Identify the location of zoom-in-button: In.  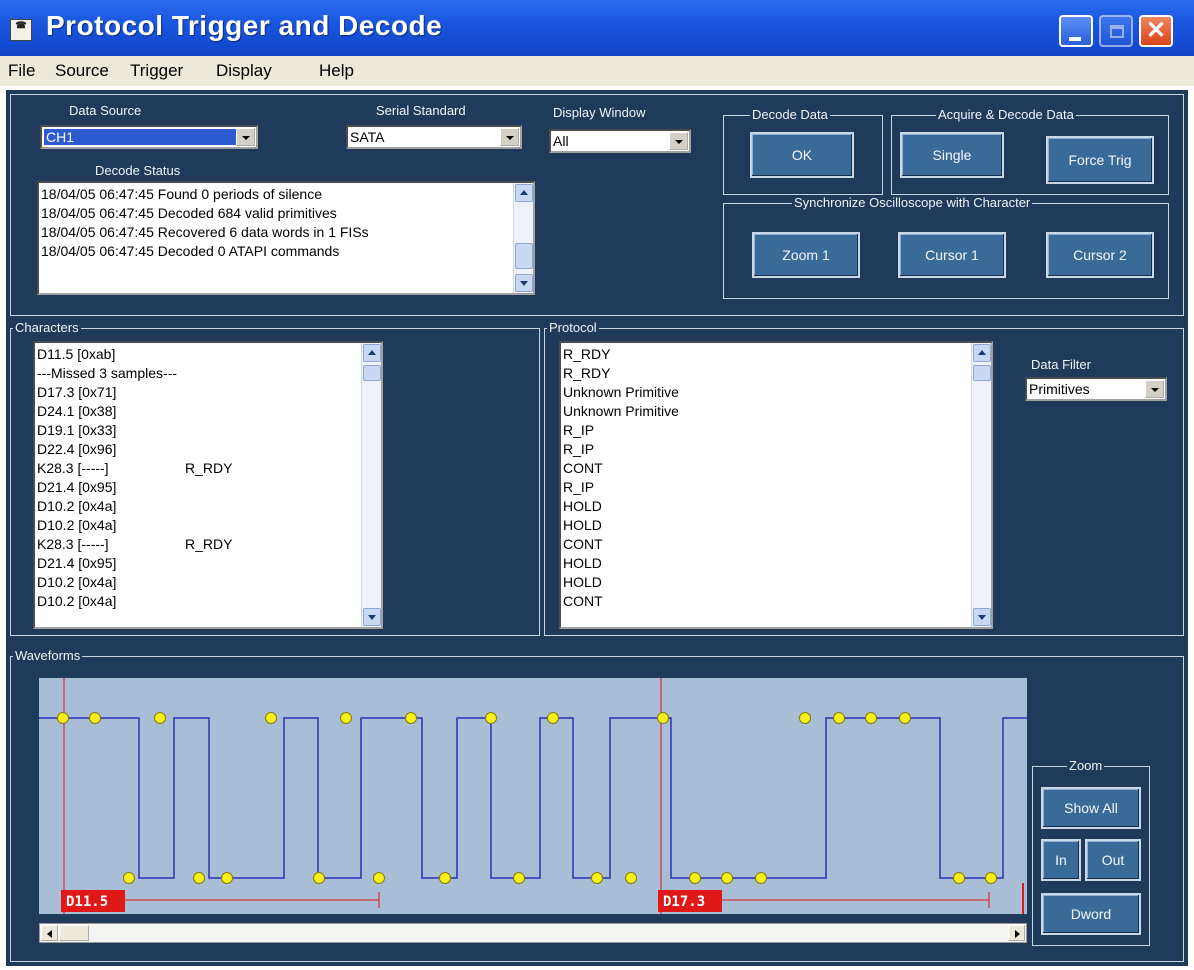
(1061, 860).